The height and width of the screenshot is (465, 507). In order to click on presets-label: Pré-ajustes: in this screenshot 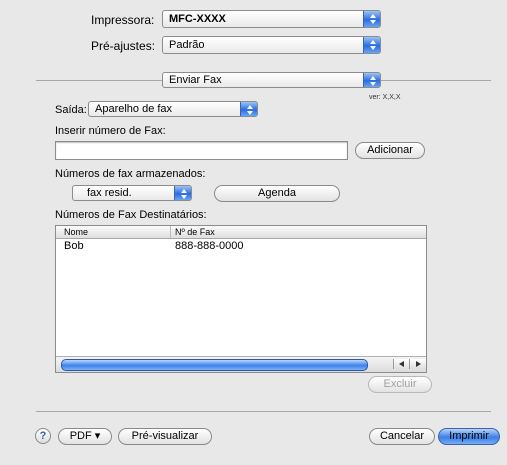, I will do `click(123, 46)`.